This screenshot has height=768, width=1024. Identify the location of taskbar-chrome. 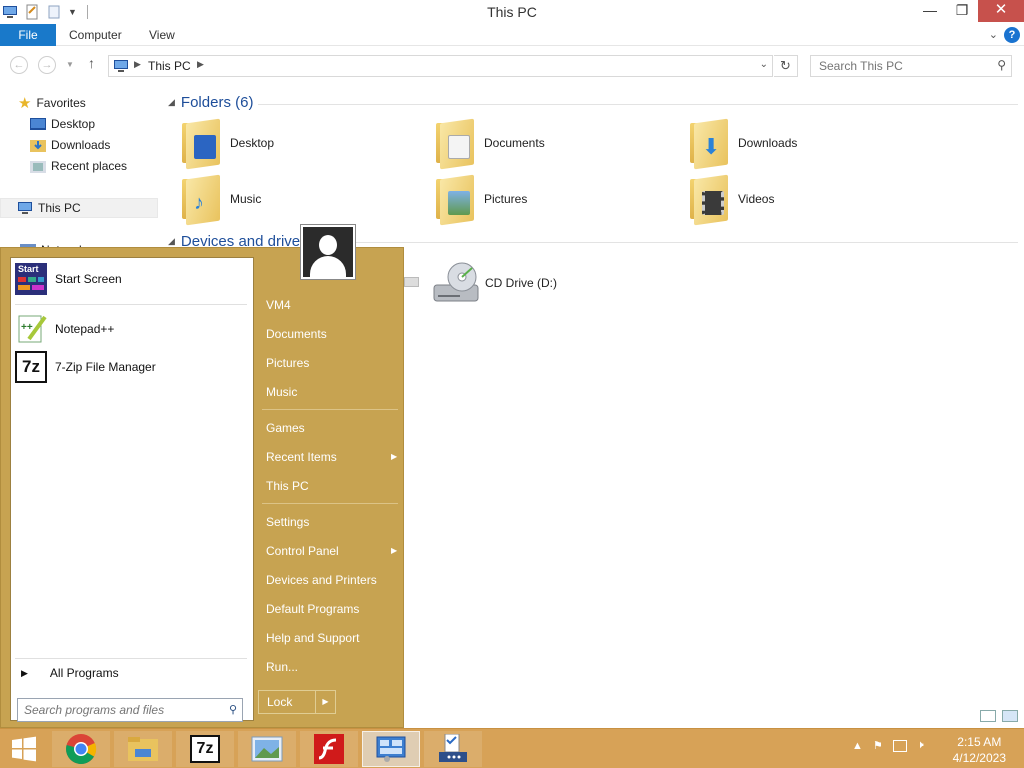
(81, 749).